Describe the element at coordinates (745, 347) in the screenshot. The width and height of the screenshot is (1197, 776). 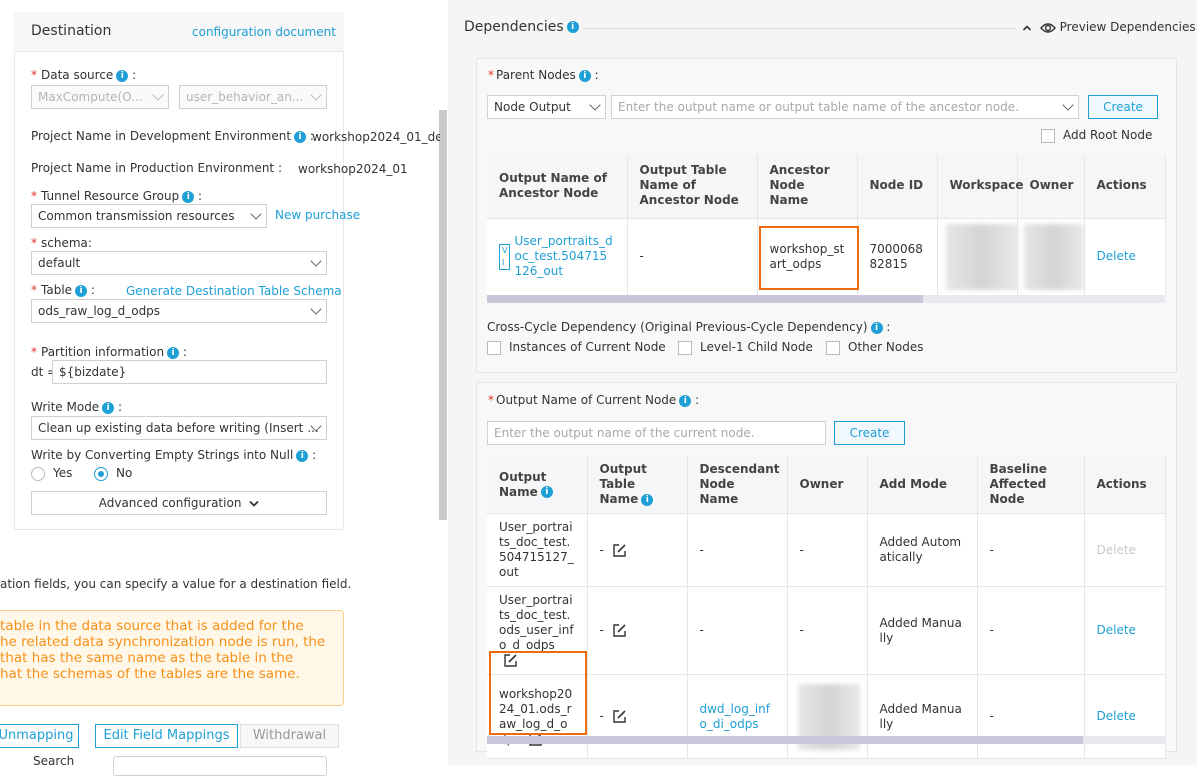
I see `cross-option-level1: Level-1 Child Node` at that location.